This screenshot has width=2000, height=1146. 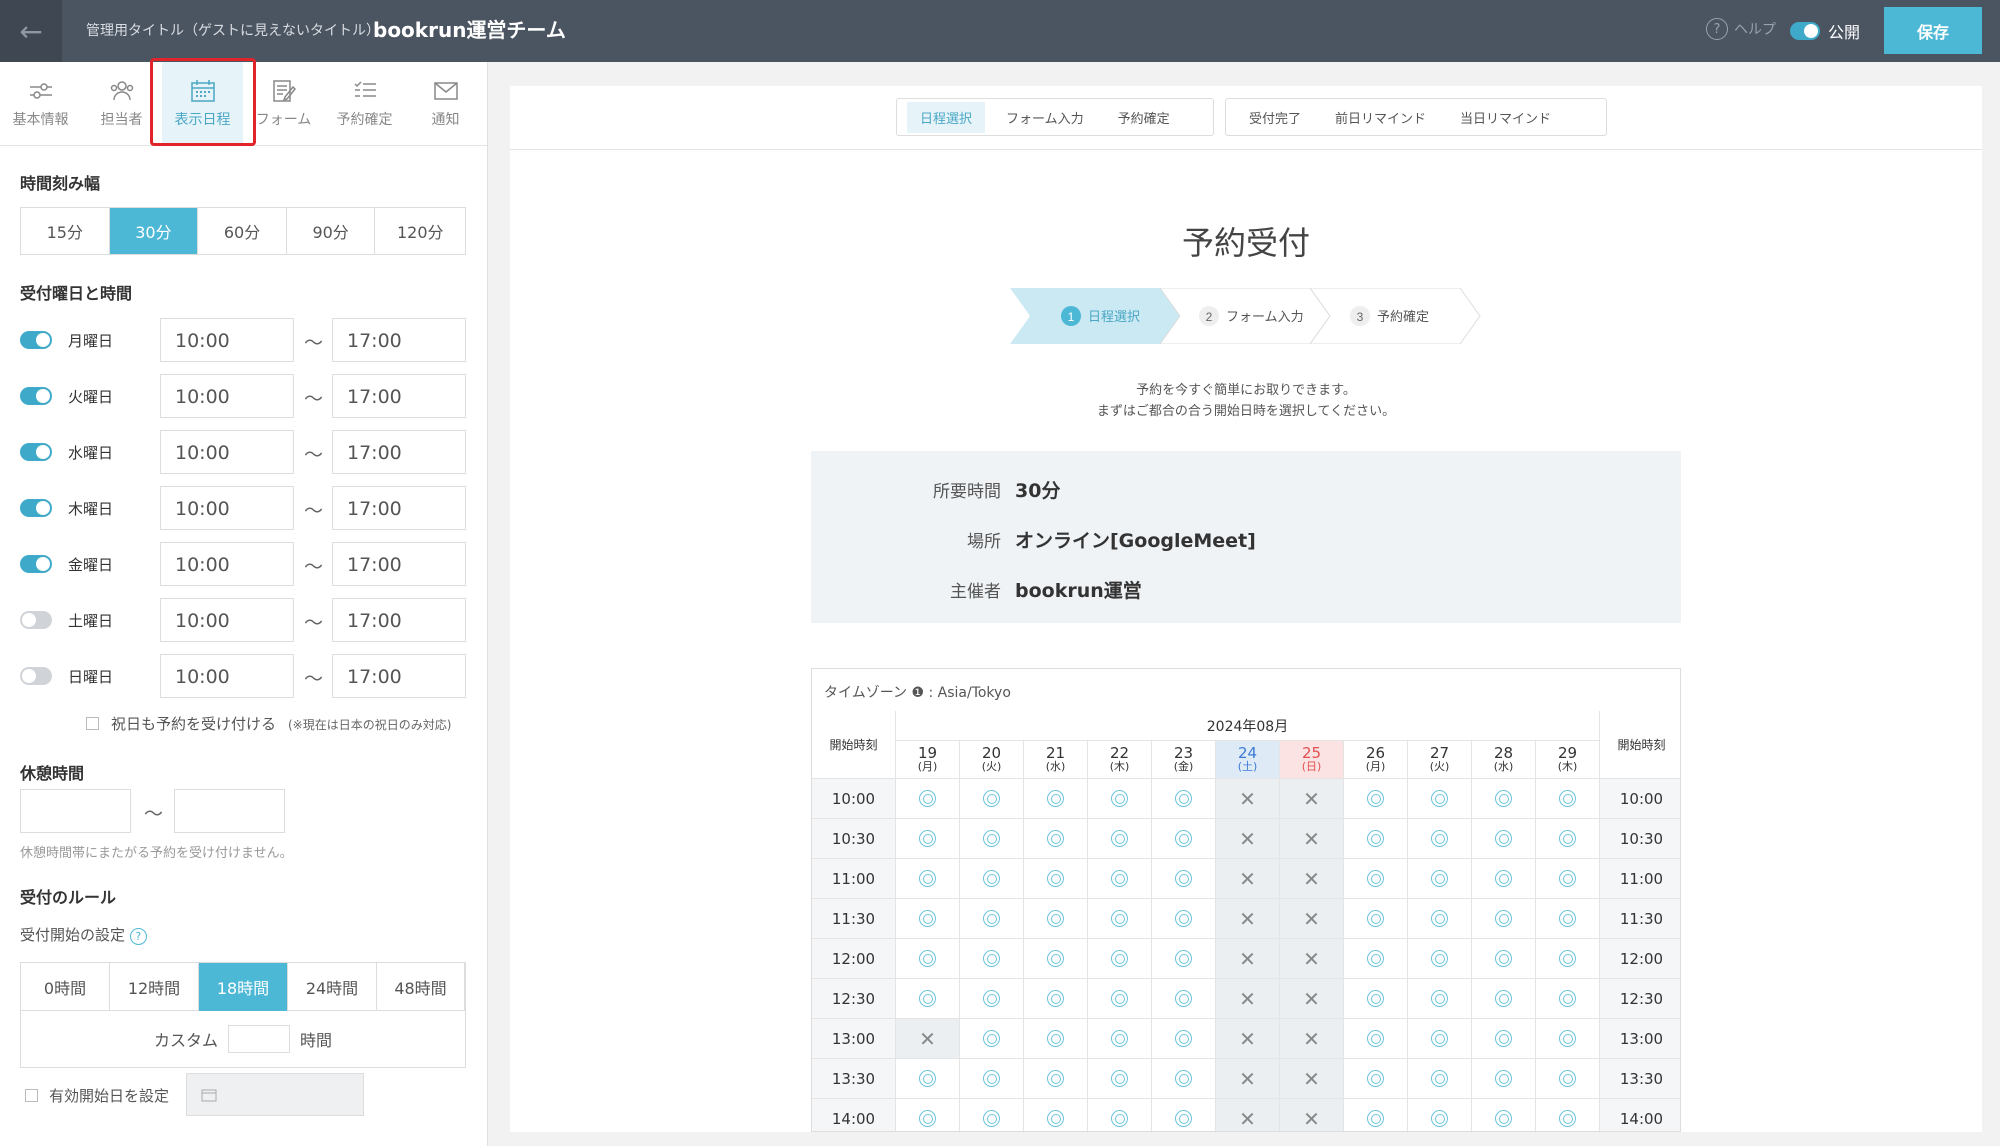 What do you see at coordinates (243, 987) in the screenshot?
I see `start-option: 18時間` at bounding box center [243, 987].